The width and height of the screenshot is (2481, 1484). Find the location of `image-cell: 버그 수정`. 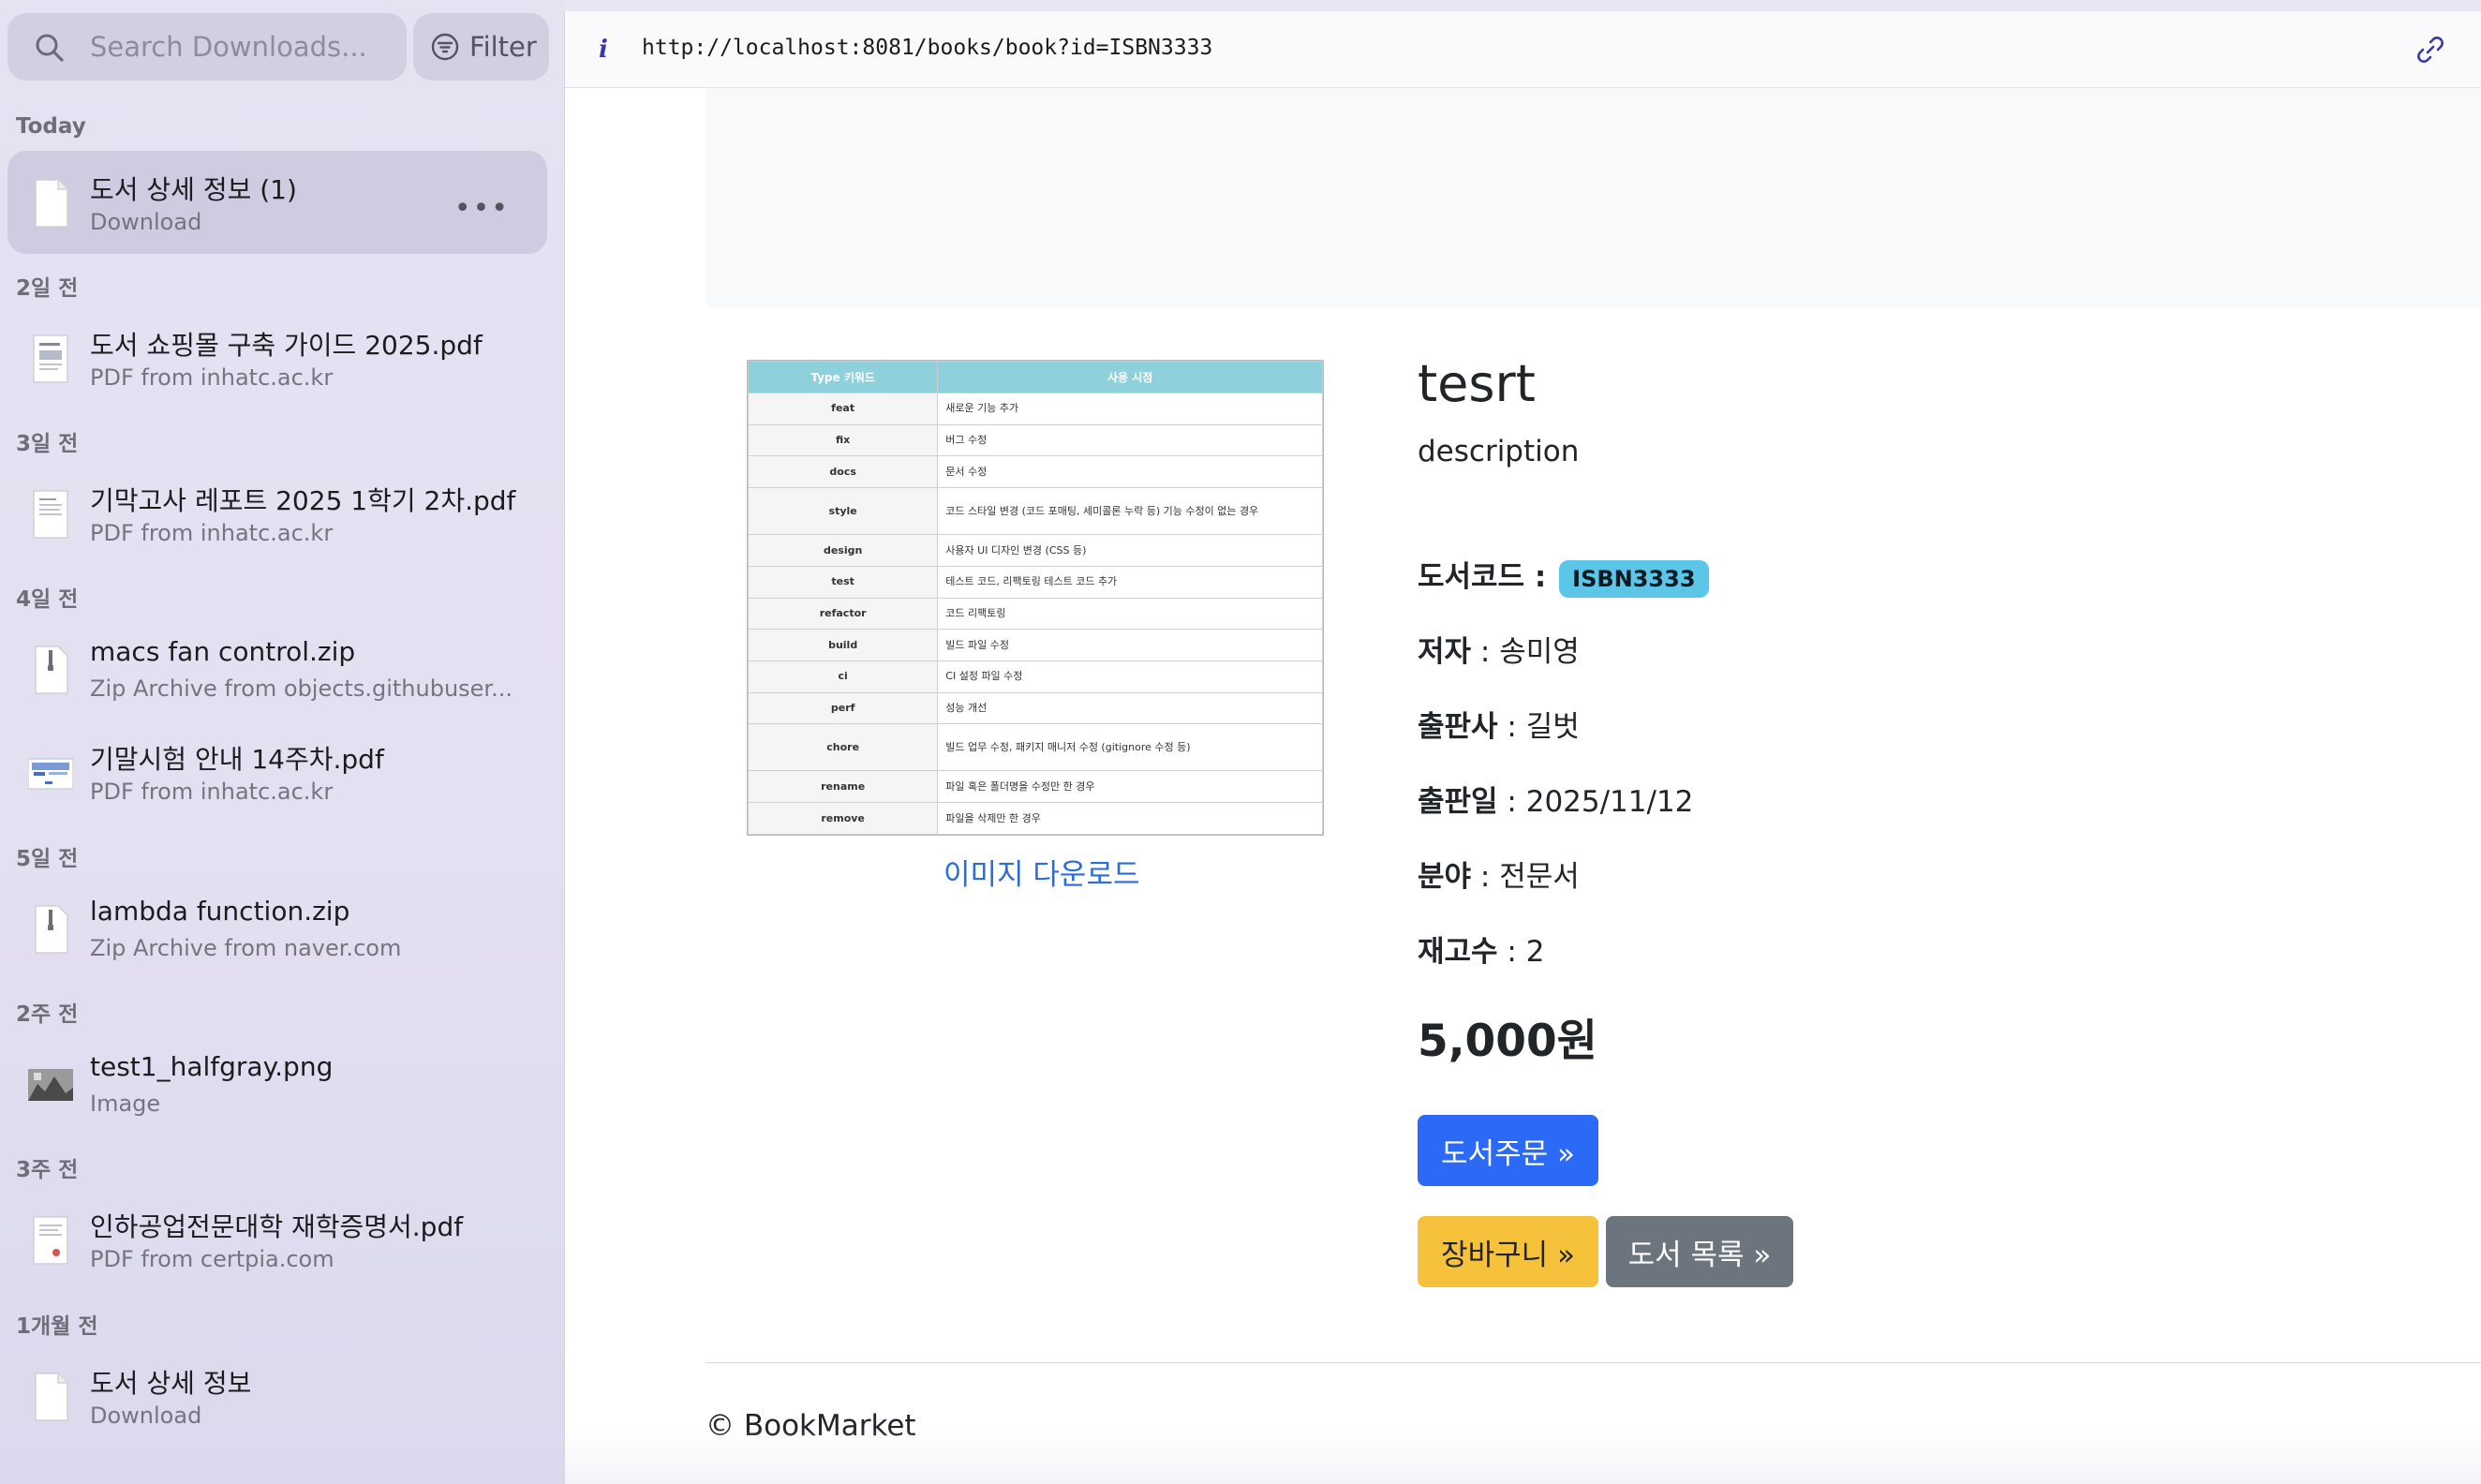

image-cell: 버그 수정 is located at coordinates (1130, 440).